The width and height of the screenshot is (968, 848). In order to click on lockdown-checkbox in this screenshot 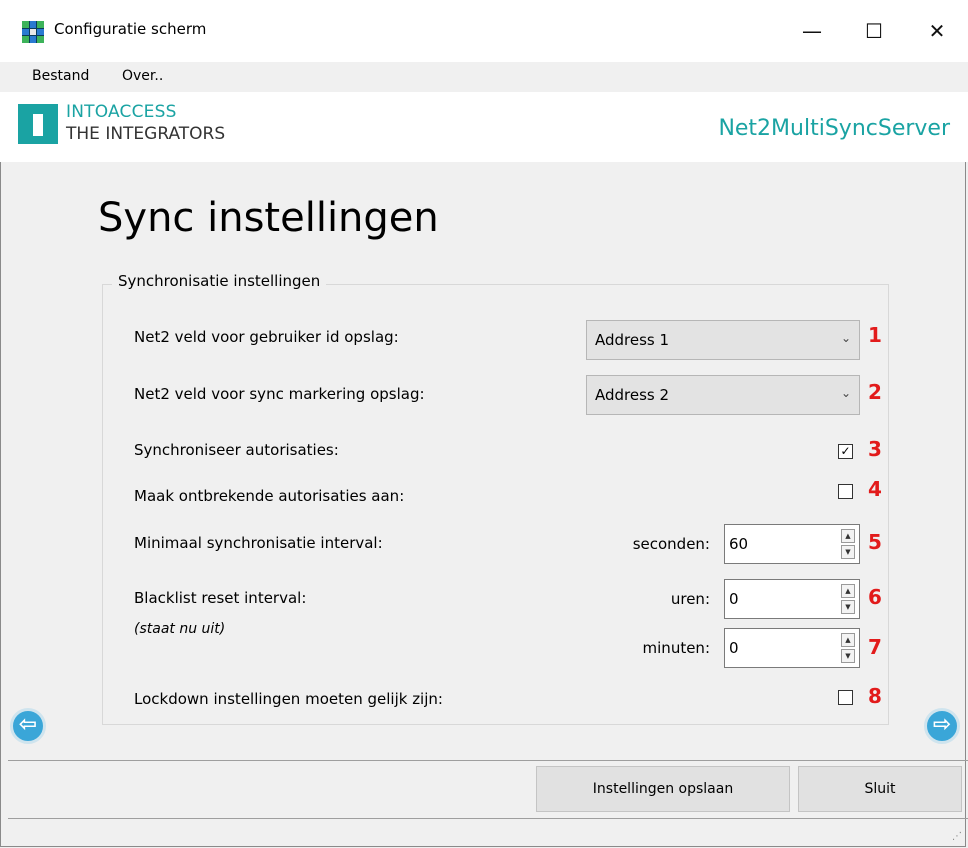, I will do `click(845, 697)`.